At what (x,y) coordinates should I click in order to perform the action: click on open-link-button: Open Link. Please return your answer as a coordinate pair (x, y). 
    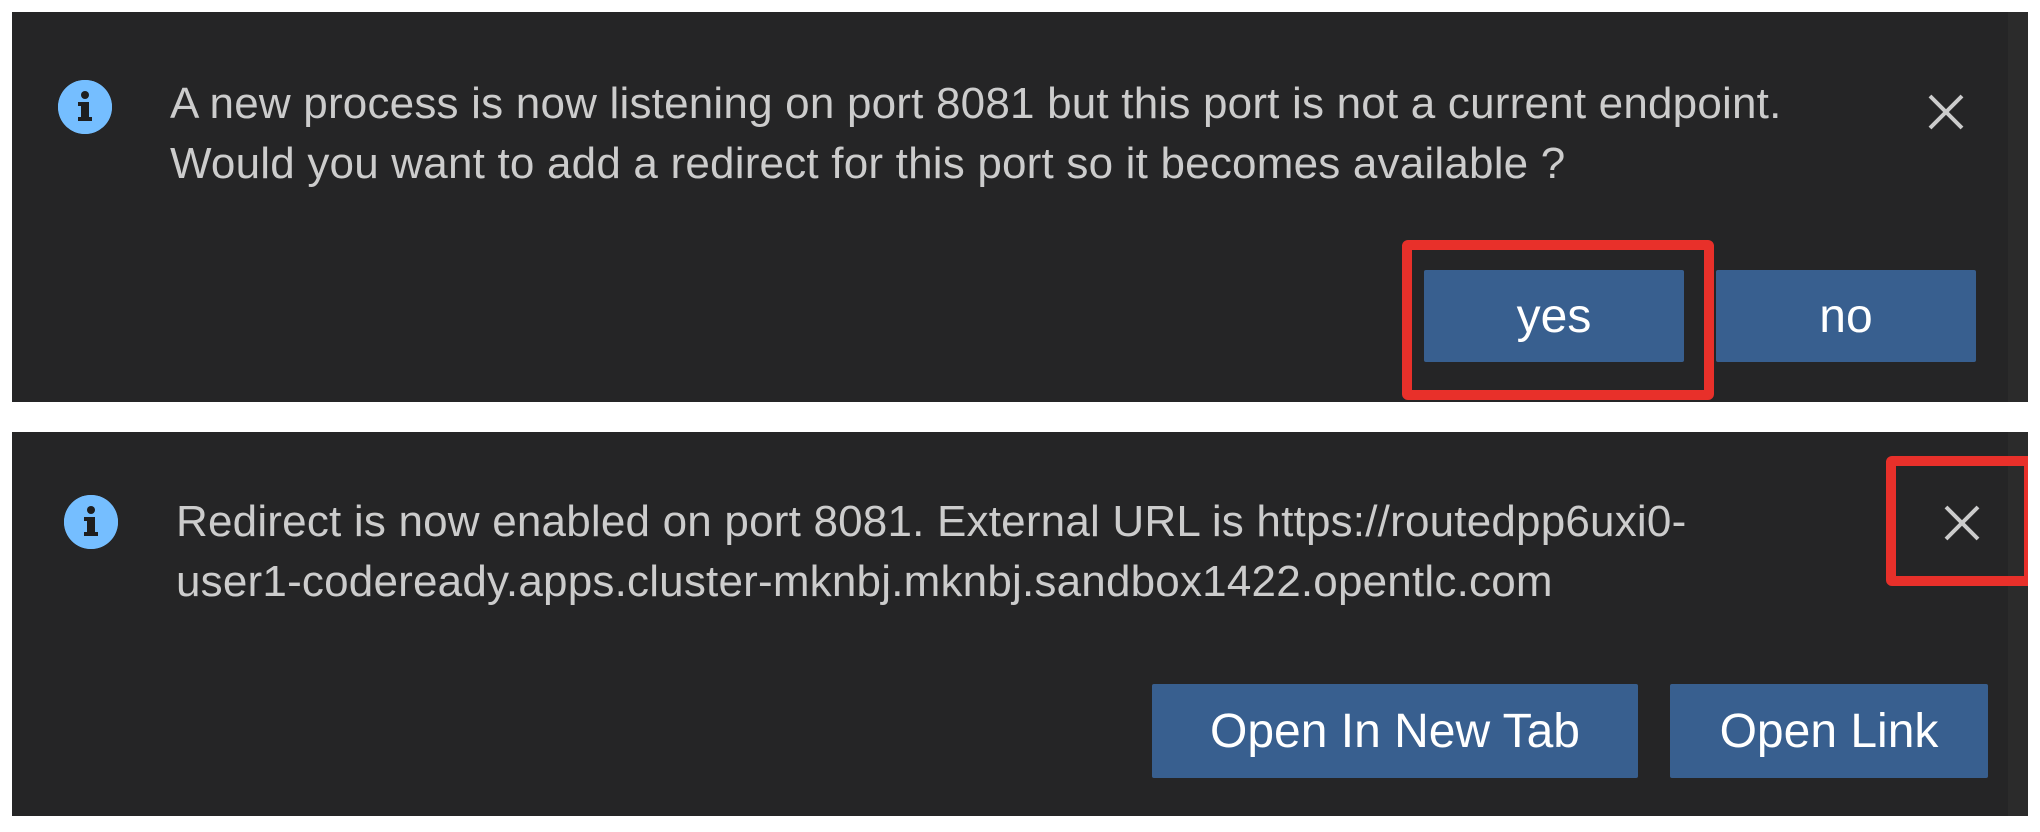
    Looking at the image, I should click on (1829, 731).